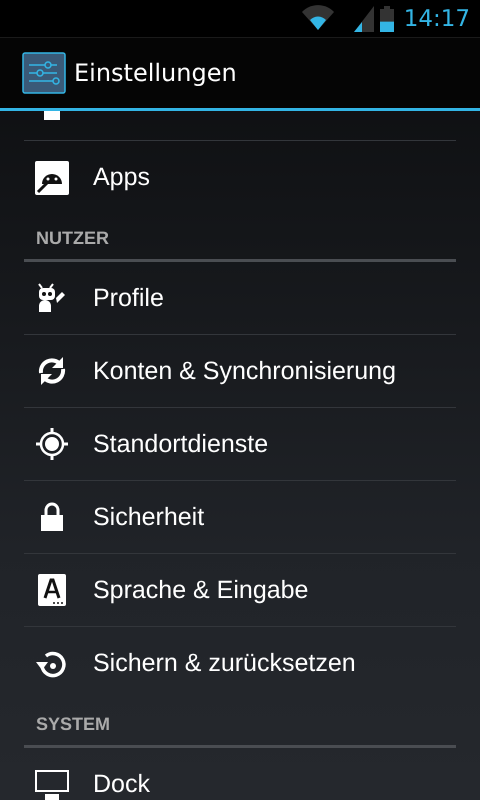 The height and width of the screenshot is (800, 480). Describe the element at coordinates (240, 517) in the screenshot. I see `settings-item: Sicherheit` at that location.